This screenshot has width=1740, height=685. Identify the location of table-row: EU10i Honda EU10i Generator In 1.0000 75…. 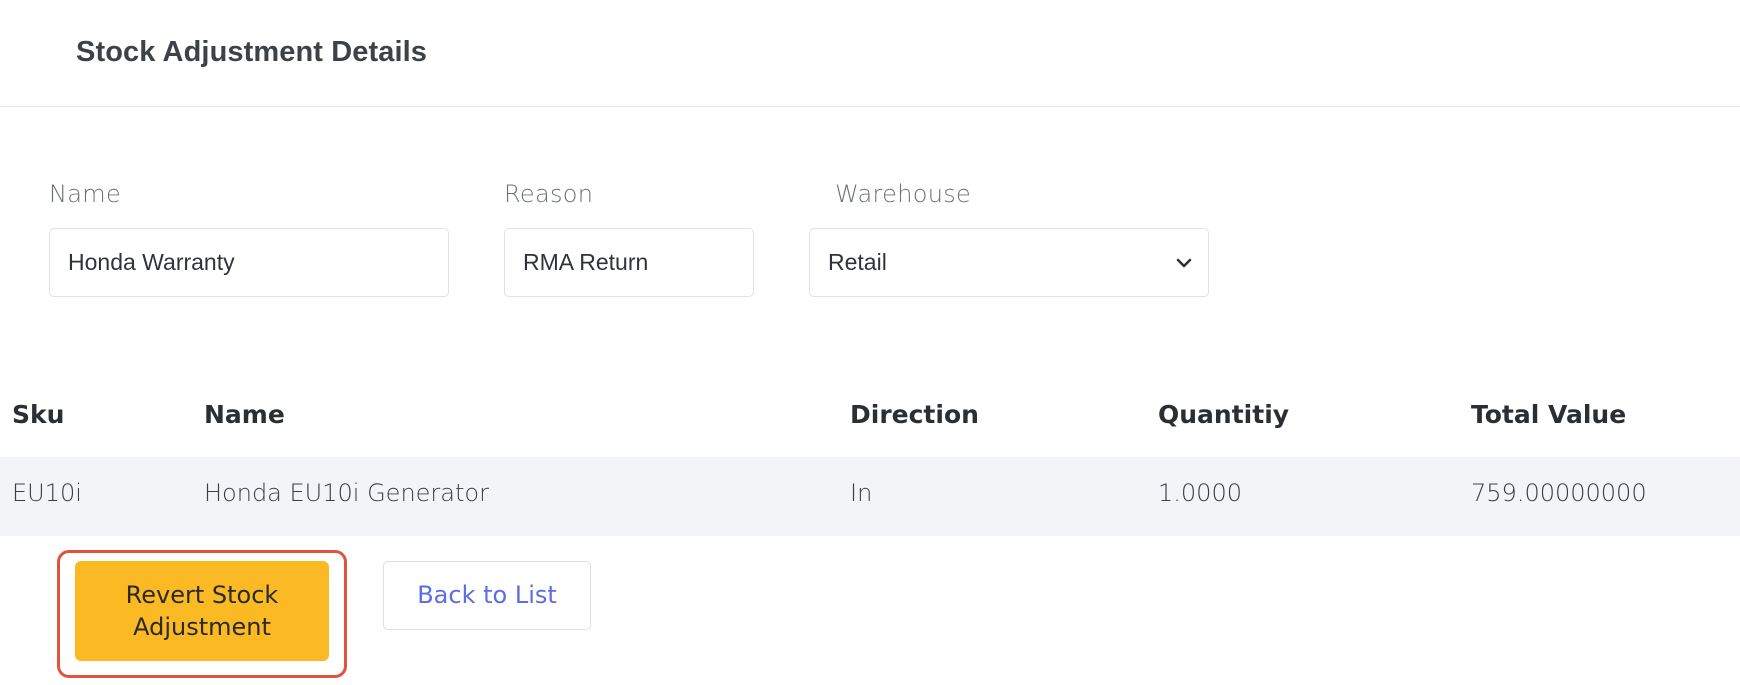
(870, 496).